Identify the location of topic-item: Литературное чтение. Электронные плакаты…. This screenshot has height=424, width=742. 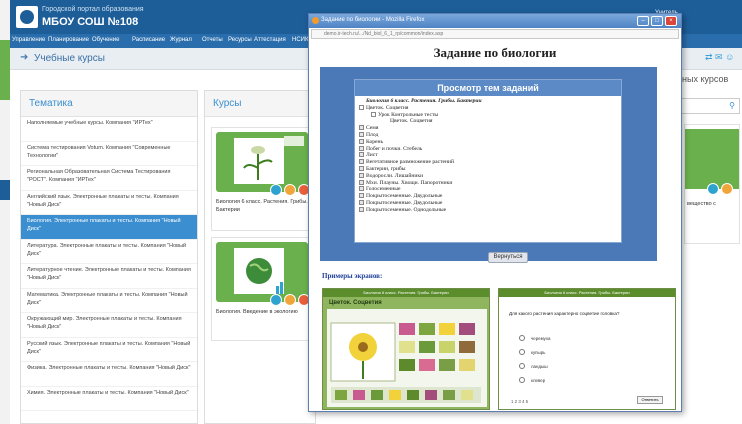
(109, 276).